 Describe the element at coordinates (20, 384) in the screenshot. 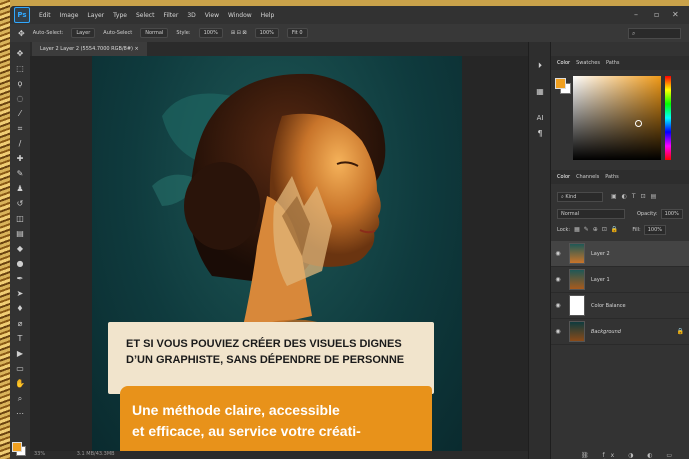

I see `hand-tool-icon: ✋` at that location.